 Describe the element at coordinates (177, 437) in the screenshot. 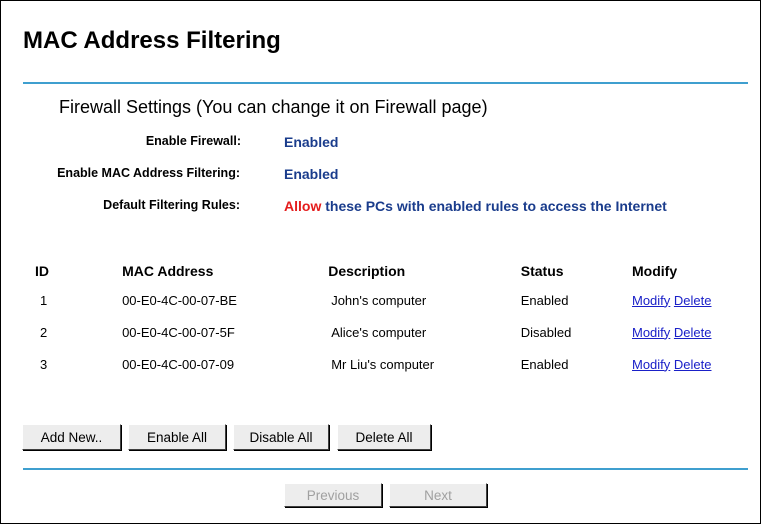

I see `enable-all-button: Enable All` at that location.